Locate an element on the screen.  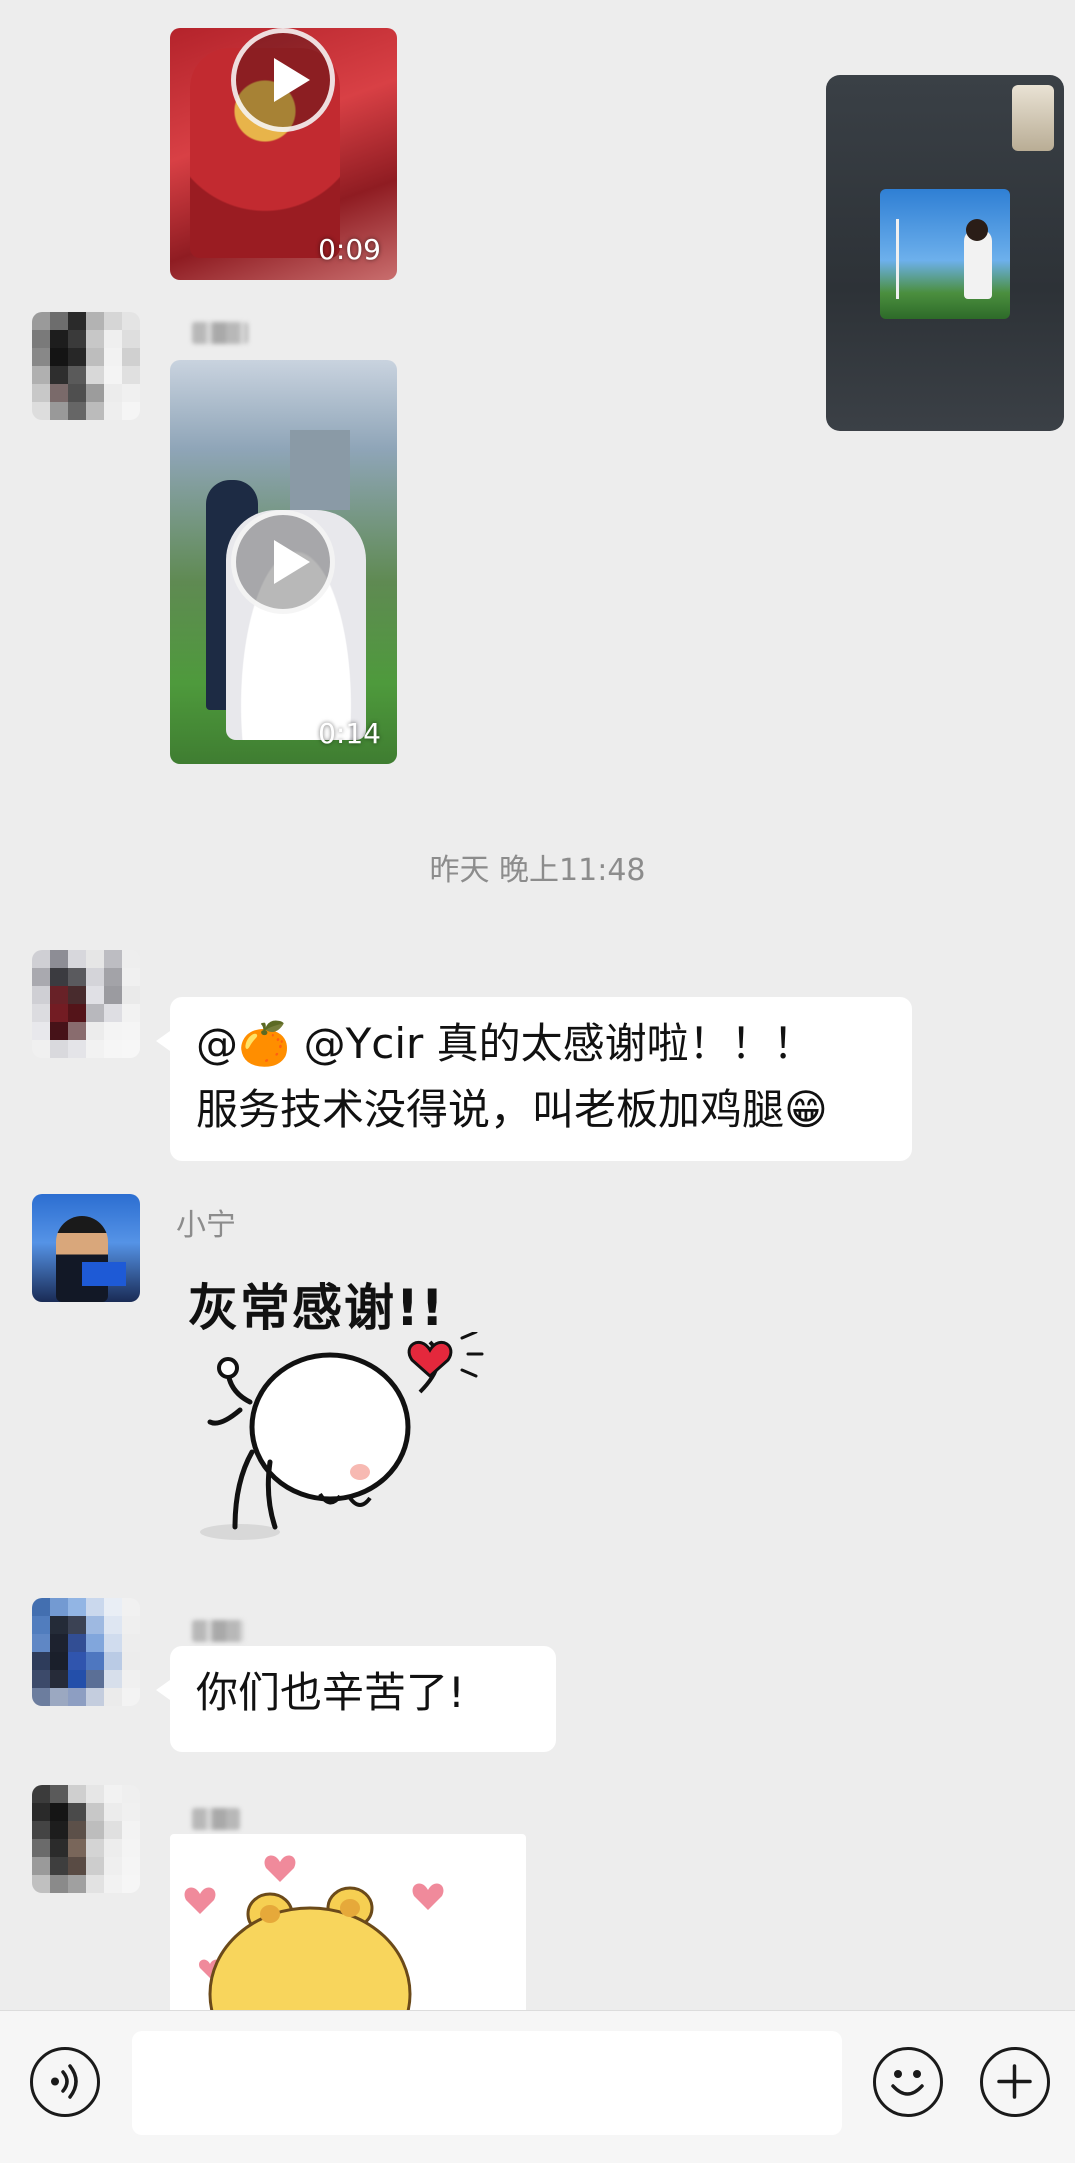
video-thumbnail-building is located at coordinates (320, 470).